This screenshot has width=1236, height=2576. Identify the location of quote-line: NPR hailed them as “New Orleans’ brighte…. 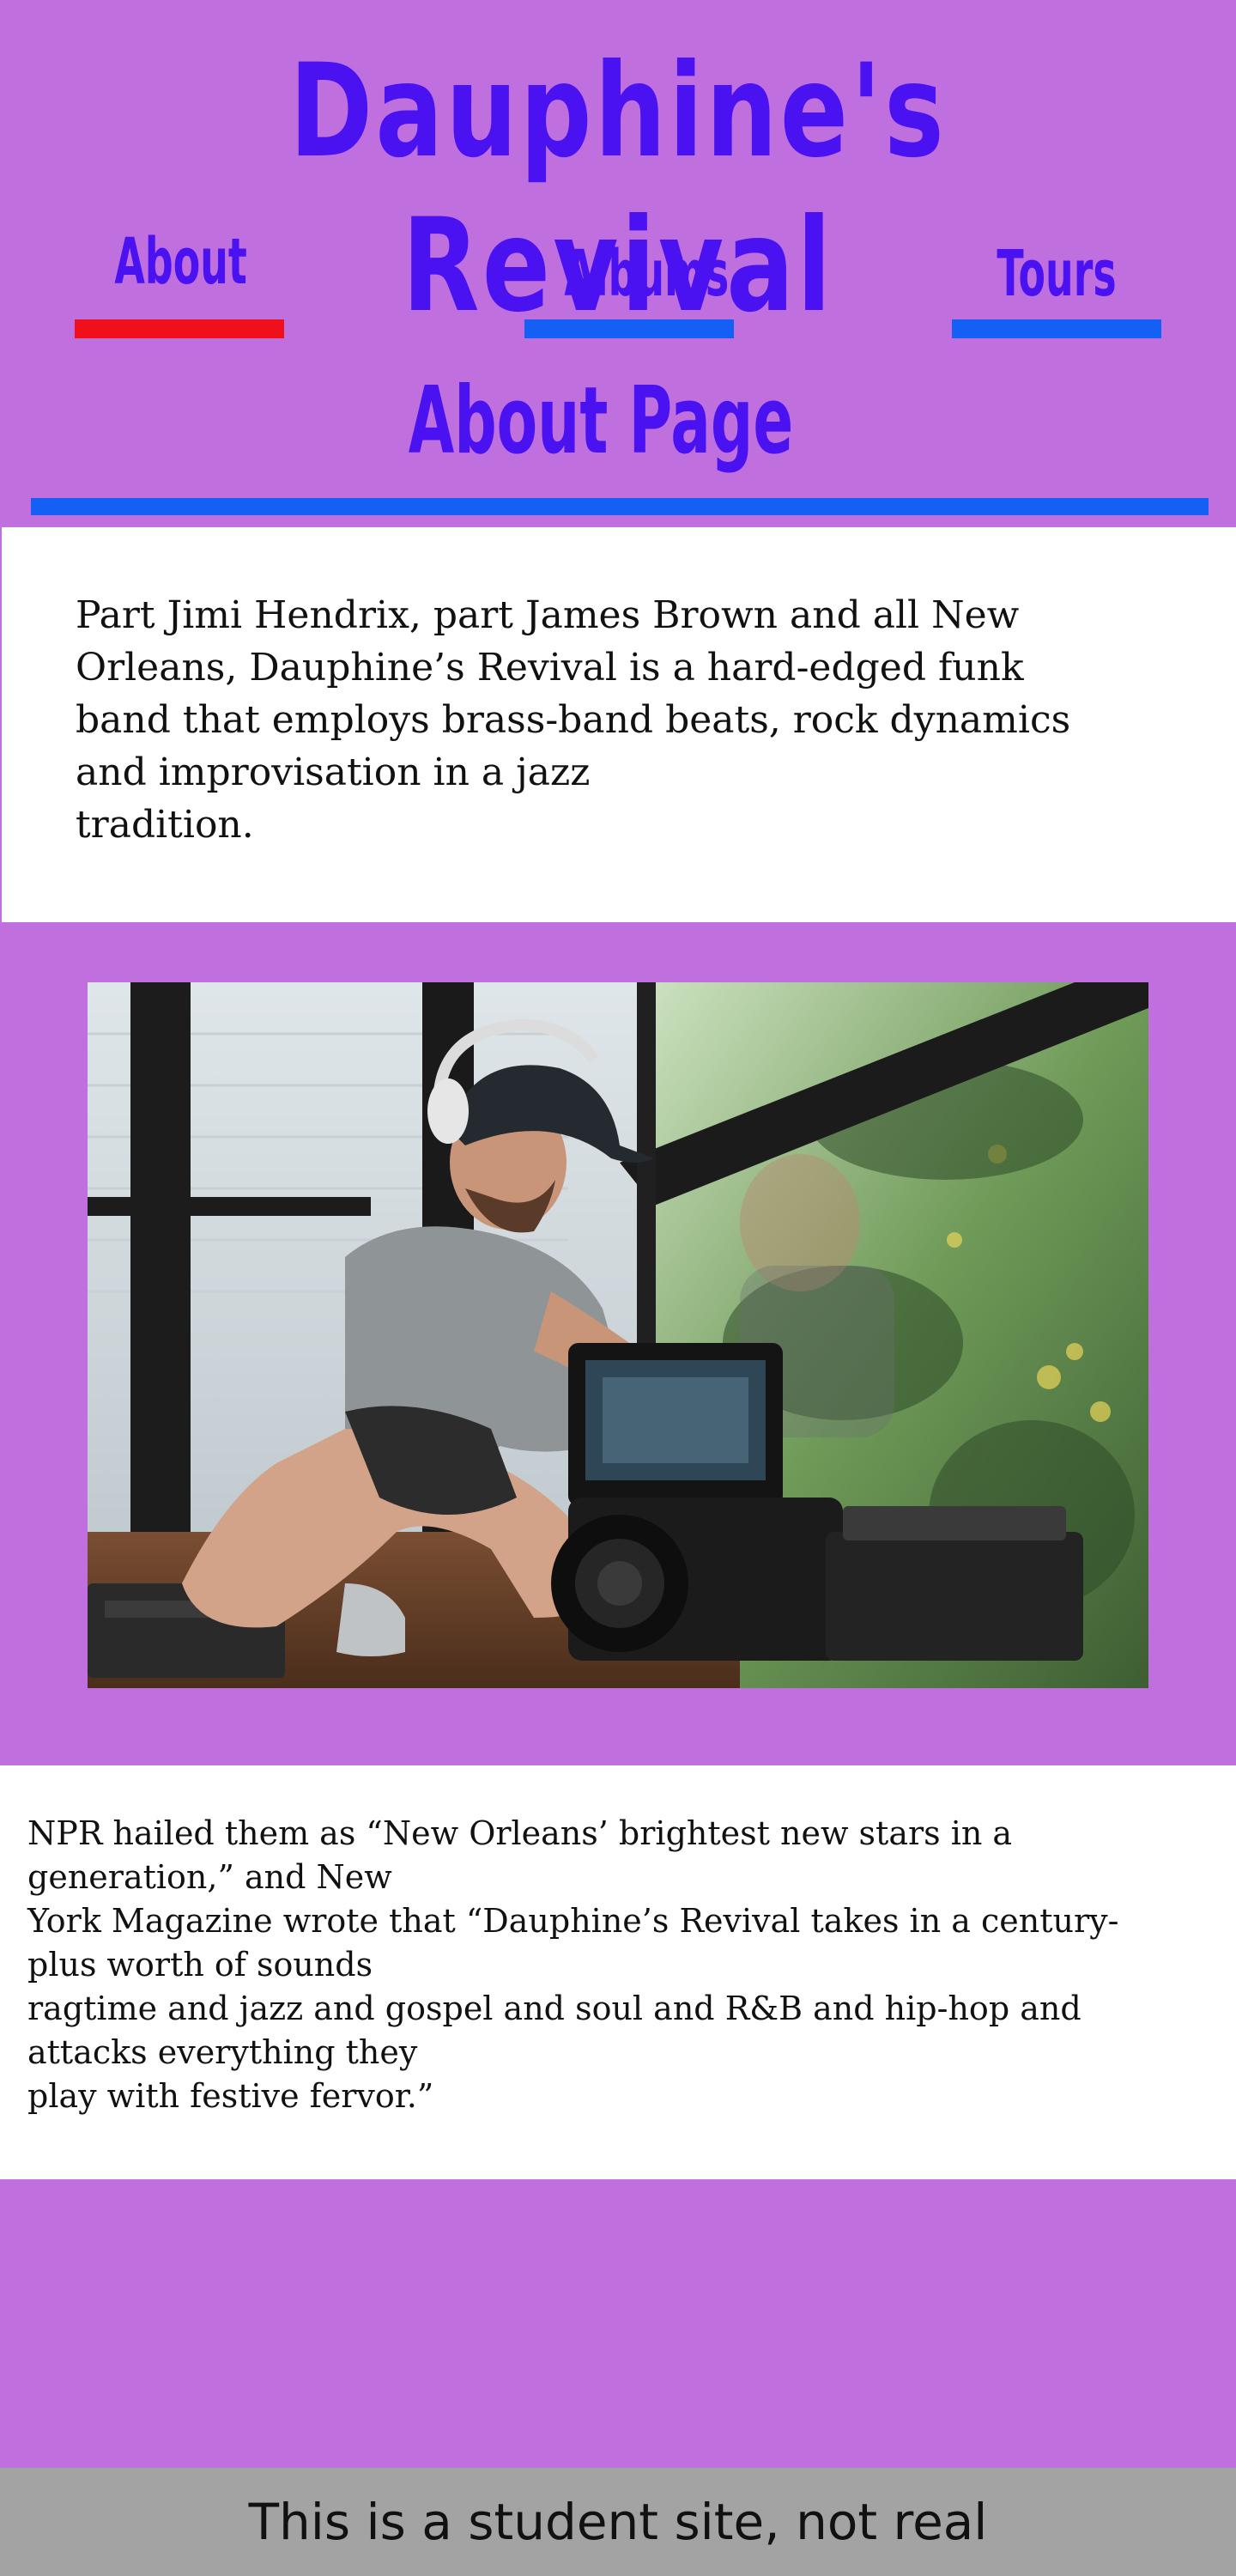
(520, 1833).